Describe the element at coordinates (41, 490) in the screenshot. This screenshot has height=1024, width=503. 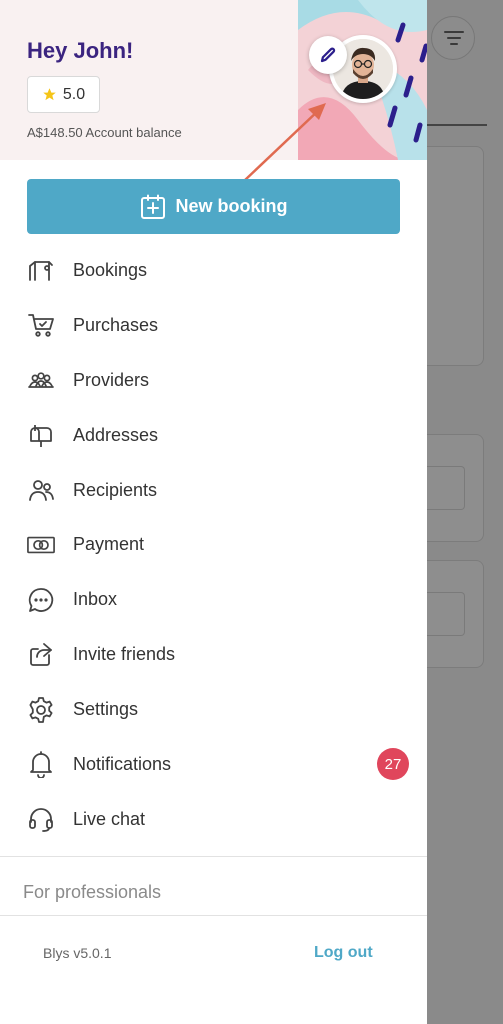
I see `recipients-icon` at that location.